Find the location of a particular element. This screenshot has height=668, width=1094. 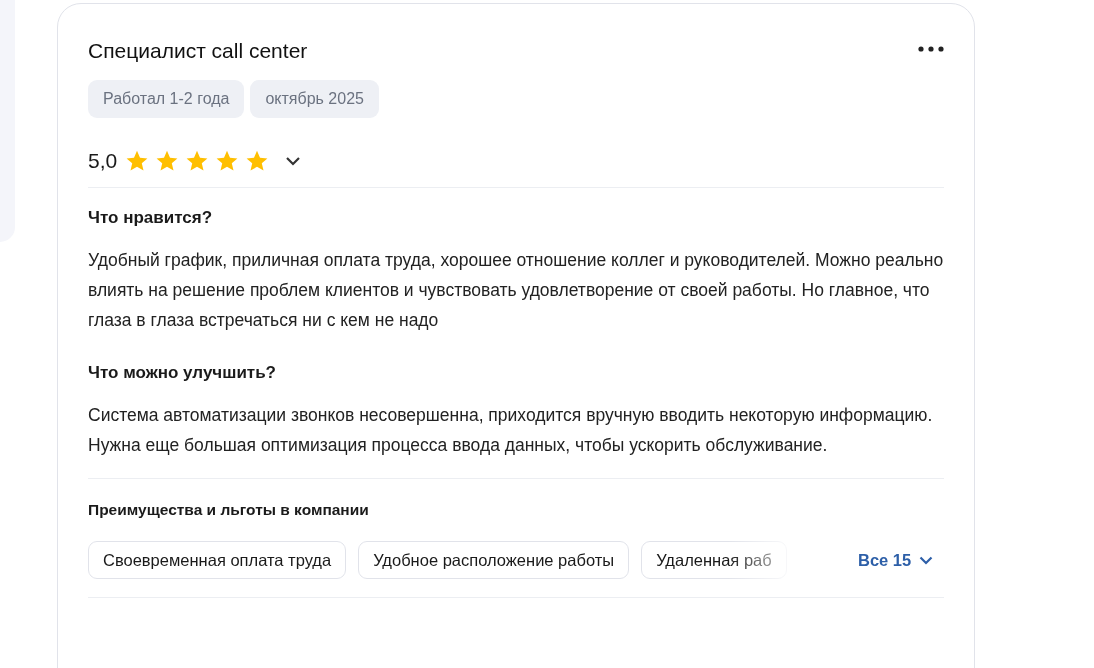

rating-score: 5,0 is located at coordinates (103, 161).